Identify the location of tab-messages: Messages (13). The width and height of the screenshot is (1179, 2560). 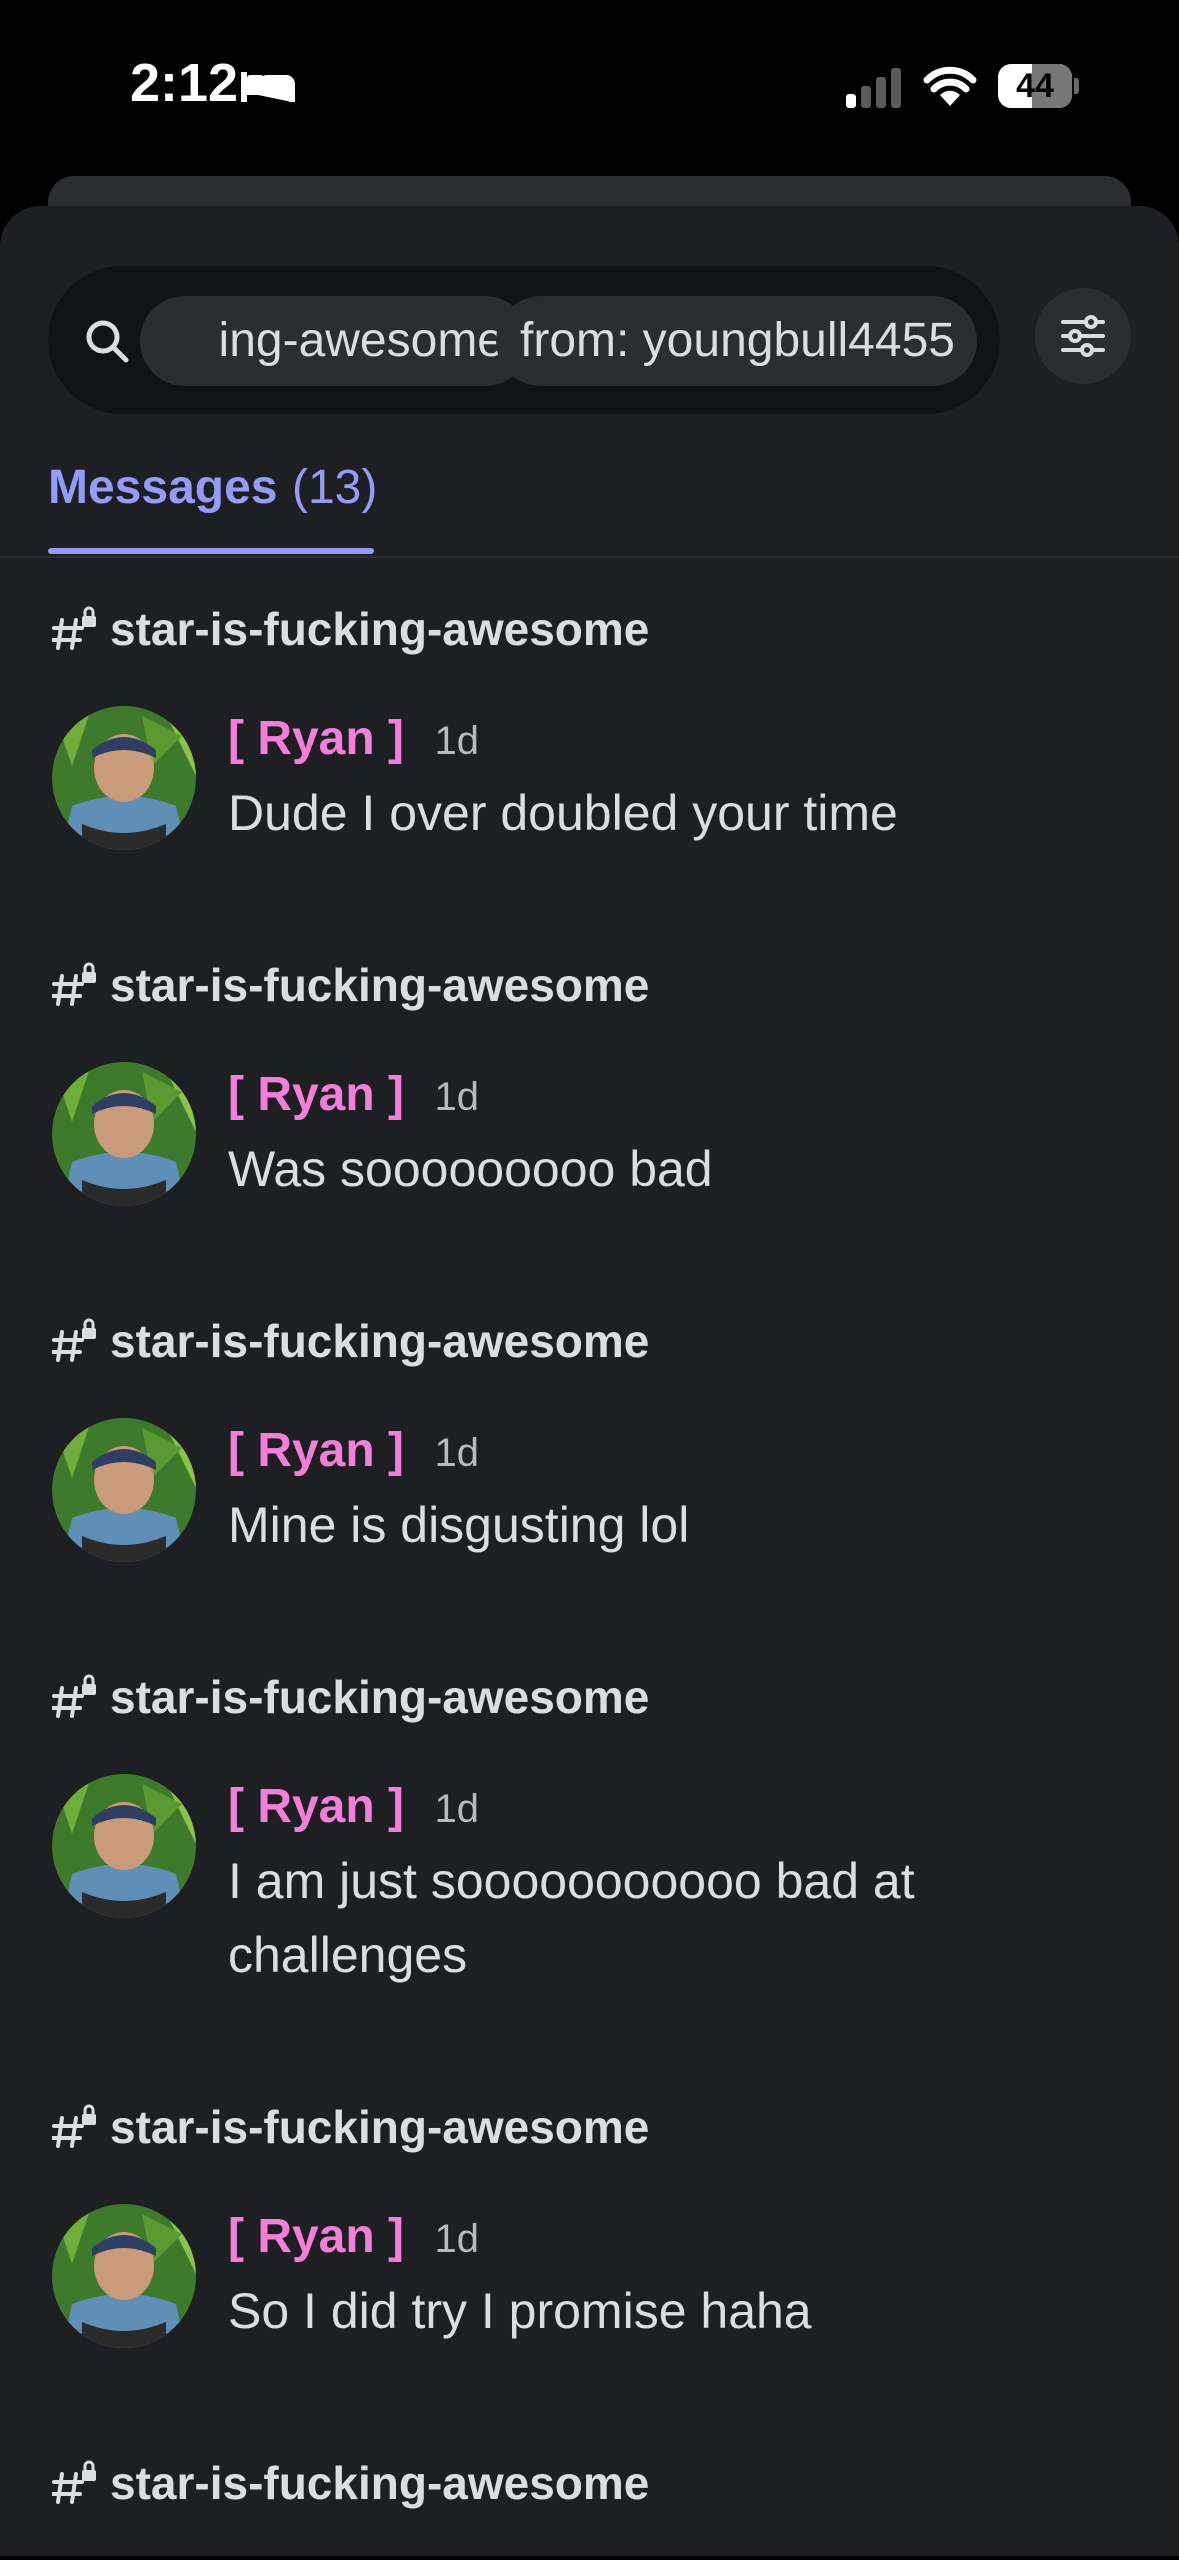
(213, 496).